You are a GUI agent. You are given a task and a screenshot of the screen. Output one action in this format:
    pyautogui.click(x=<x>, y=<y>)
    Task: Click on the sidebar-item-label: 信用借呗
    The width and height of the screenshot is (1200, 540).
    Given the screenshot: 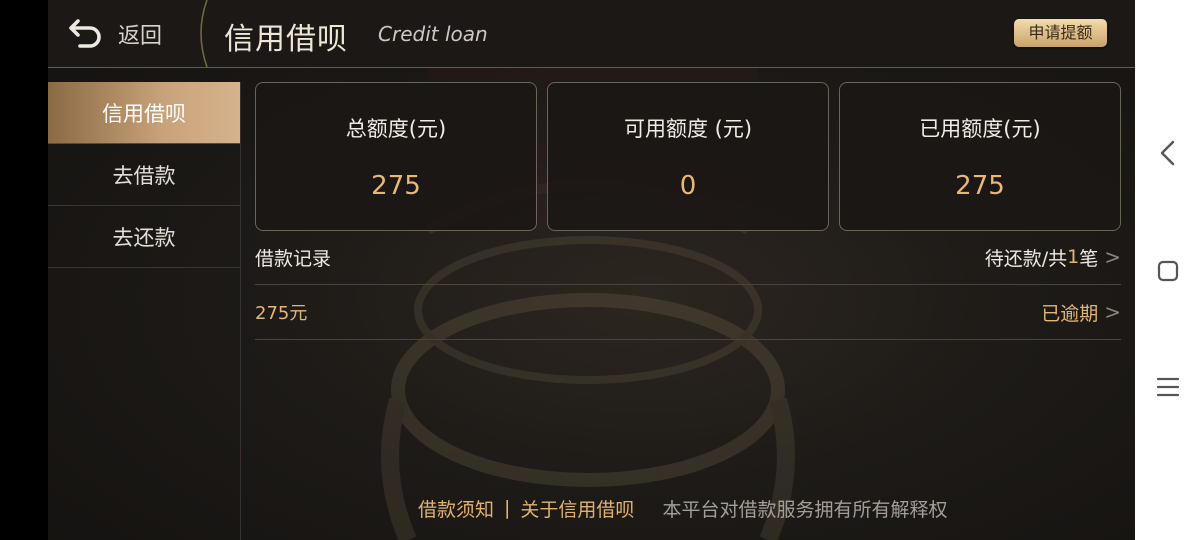 What is the action you would take?
    pyautogui.click(x=144, y=113)
    